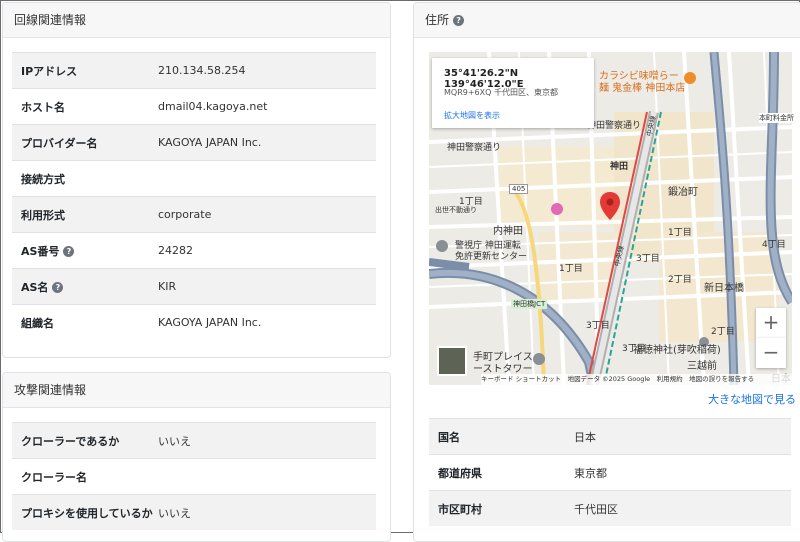  I want to click on map-label-station2: 新日本橋, so click(724, 288).